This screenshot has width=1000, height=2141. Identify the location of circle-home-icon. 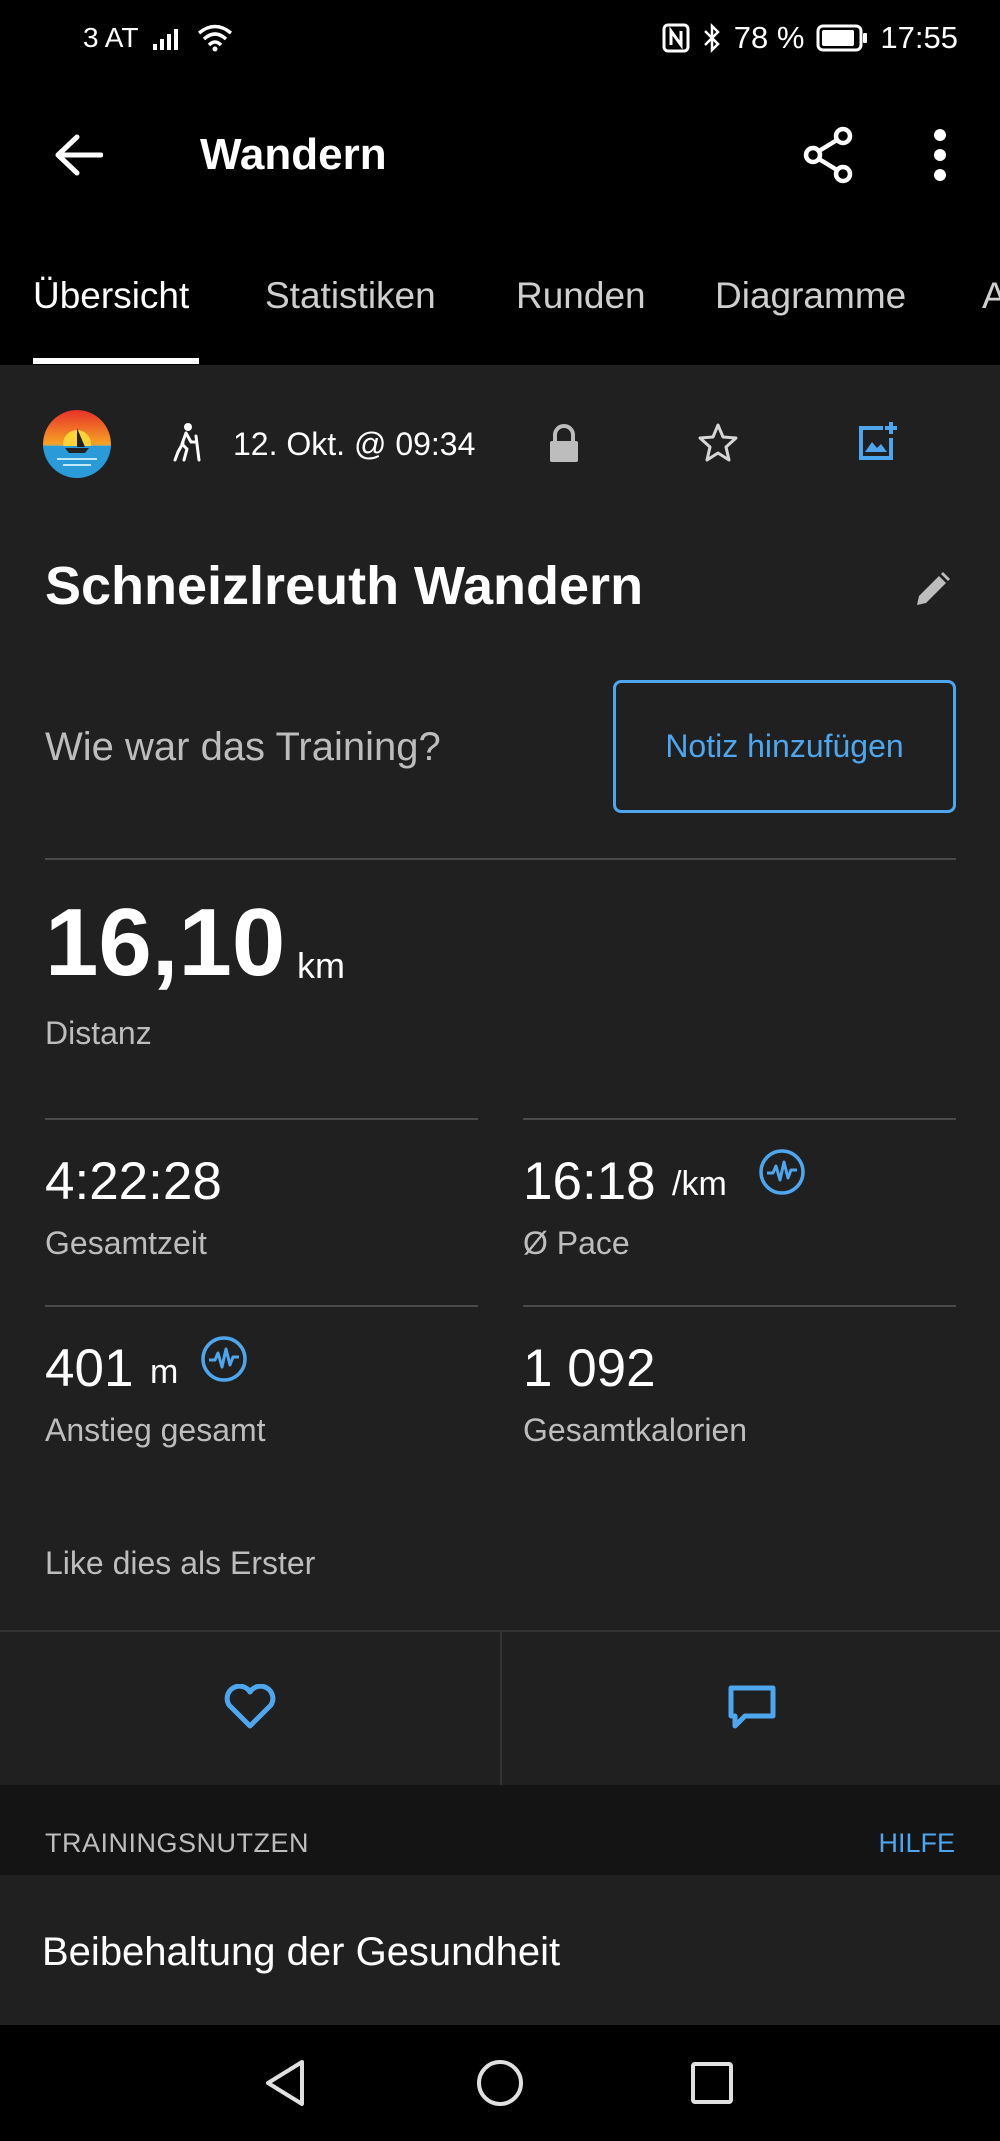
(500, 2085).